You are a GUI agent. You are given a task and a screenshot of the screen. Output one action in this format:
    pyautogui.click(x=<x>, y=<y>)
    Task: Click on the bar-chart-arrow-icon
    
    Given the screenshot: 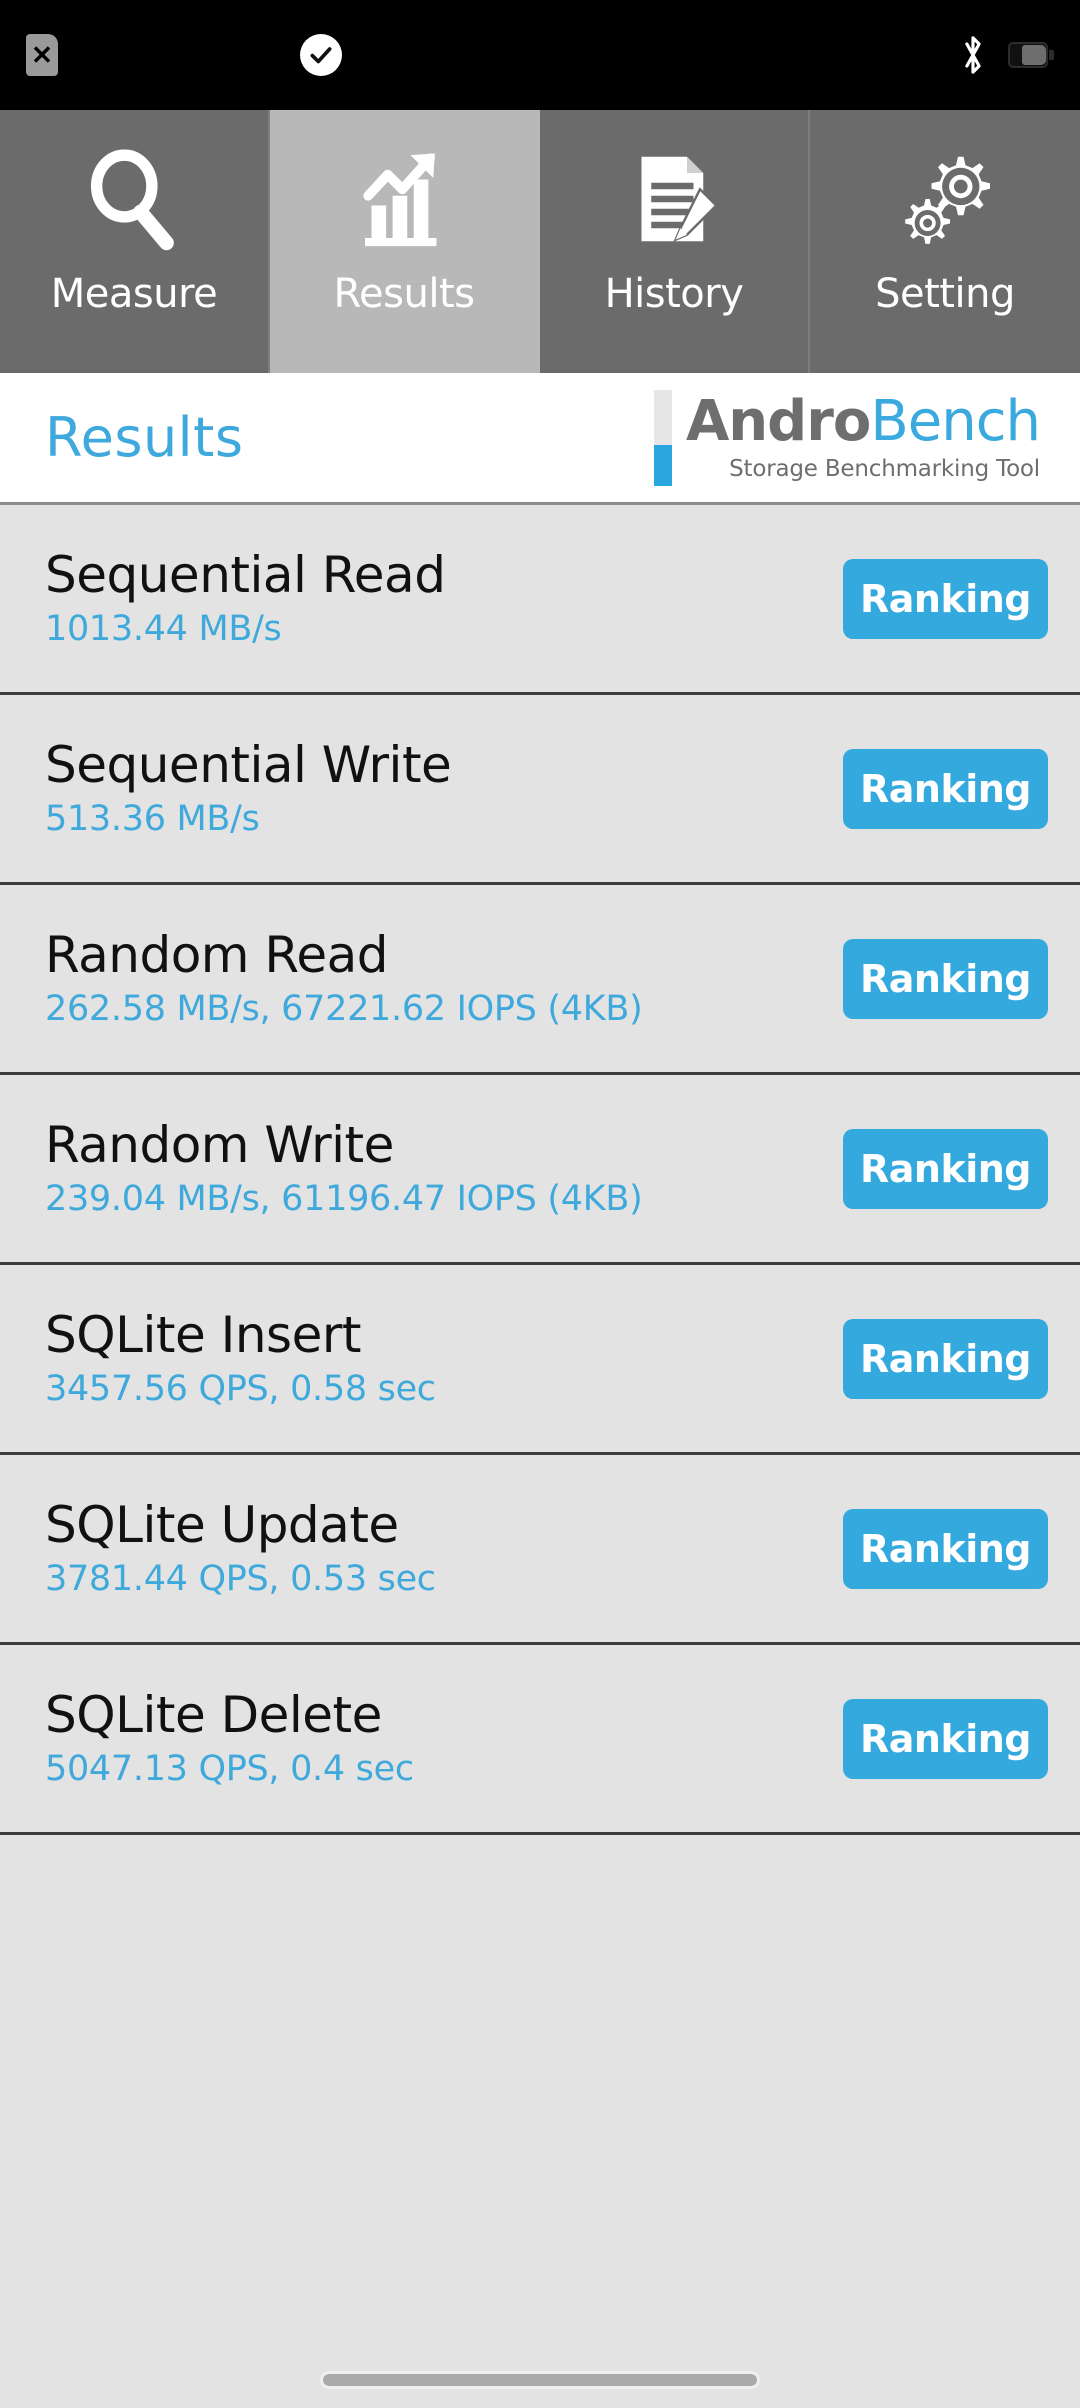 What is the action you would take?
    pyautogui.click(x=404, y=198)
    